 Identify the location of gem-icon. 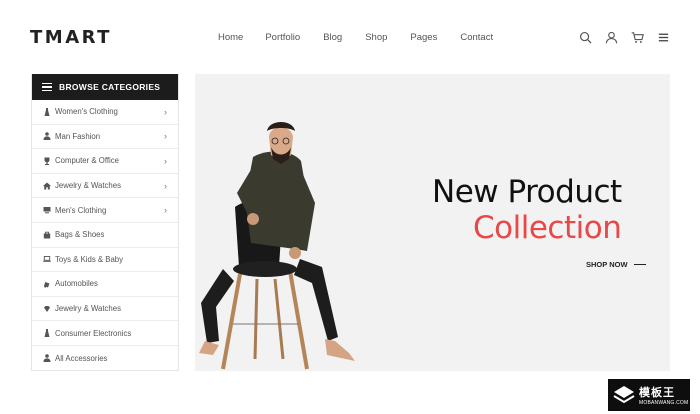
(46, 308).